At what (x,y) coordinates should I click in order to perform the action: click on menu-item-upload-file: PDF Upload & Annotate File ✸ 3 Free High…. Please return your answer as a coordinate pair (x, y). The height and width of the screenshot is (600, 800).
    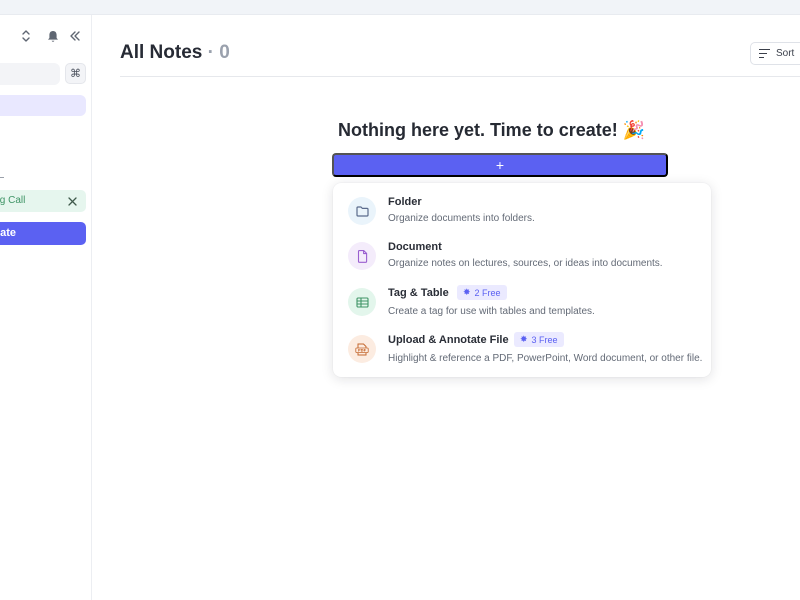
    Looking at the image, I should click on (522, 351).